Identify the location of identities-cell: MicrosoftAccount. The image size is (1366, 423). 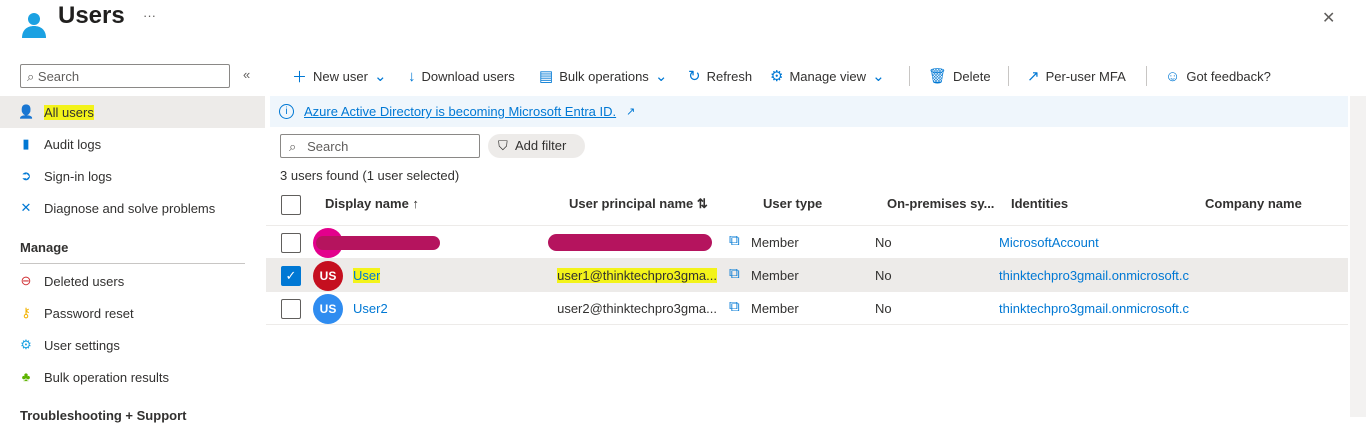
(1049, 242).